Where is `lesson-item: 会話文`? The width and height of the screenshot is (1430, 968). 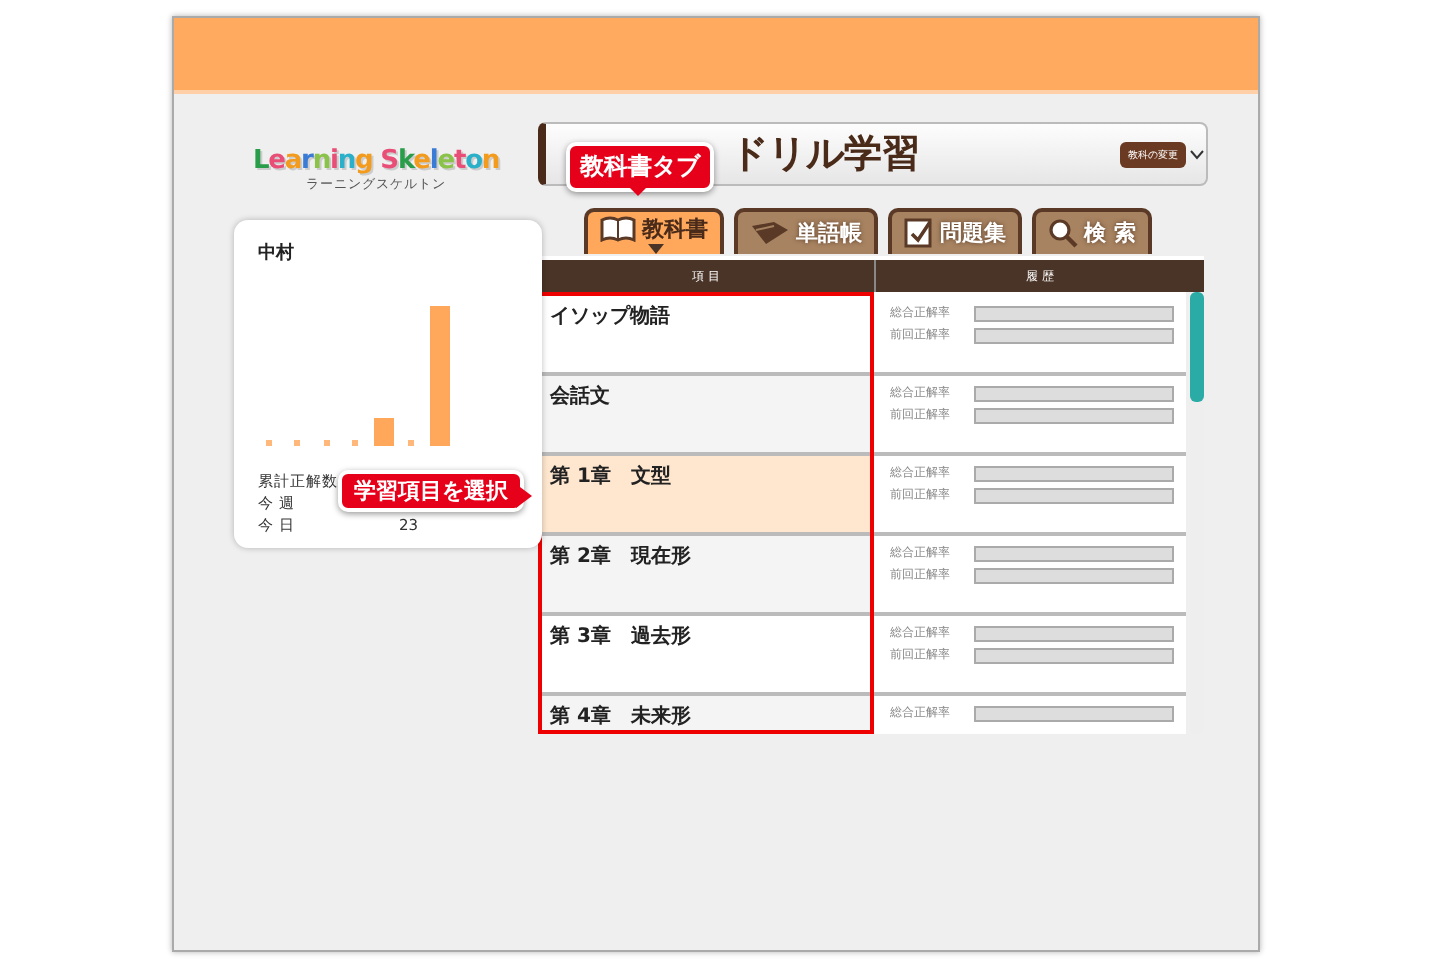
lesson-item: 会話文 is located at coordinates (706, 416).